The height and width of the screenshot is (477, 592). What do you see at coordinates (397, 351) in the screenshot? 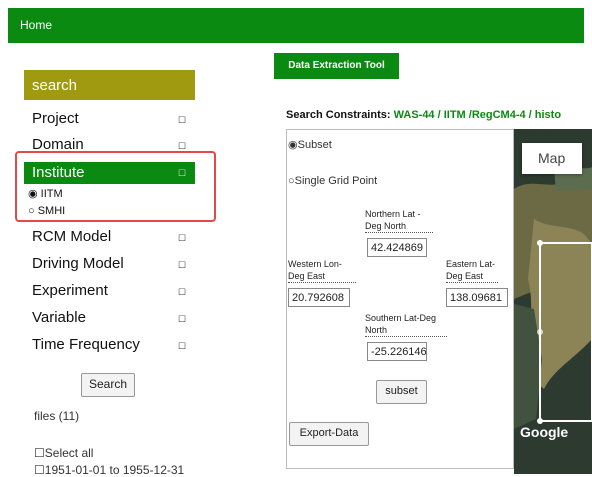
I see `southern-lat-input: -25.226146` at bounding box center [397, 351].